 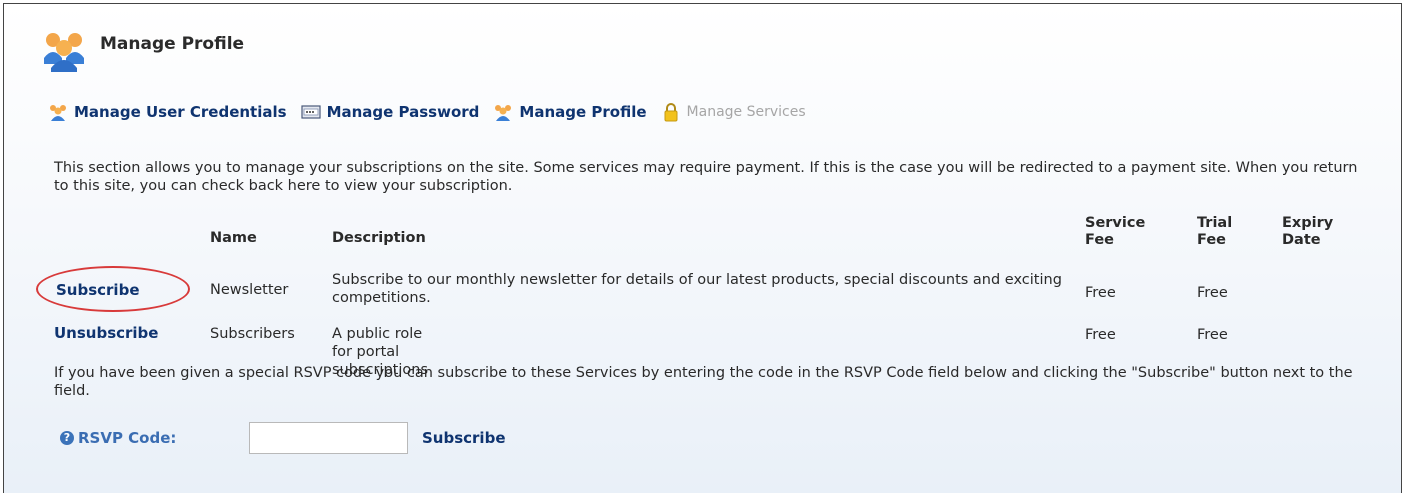 I want to click on column-header-service-fee: Service Fee, so click(x=1115, y=231).